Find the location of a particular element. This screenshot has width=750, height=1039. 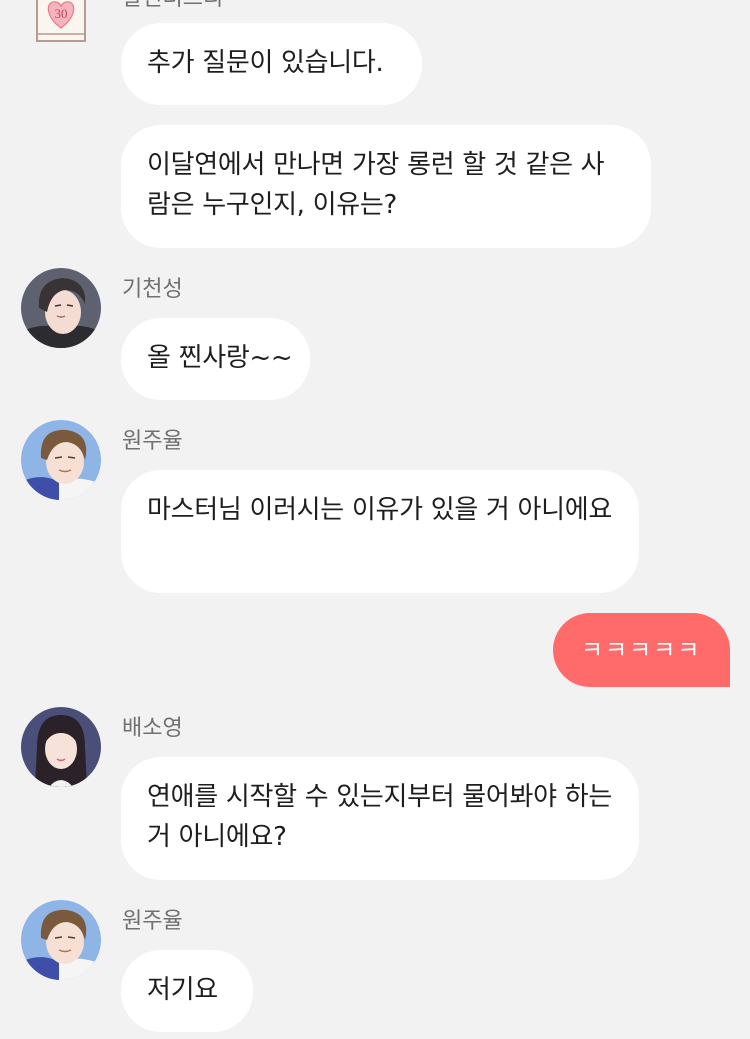

message-bubble: 저기요 is located at coordinates (187, 991).